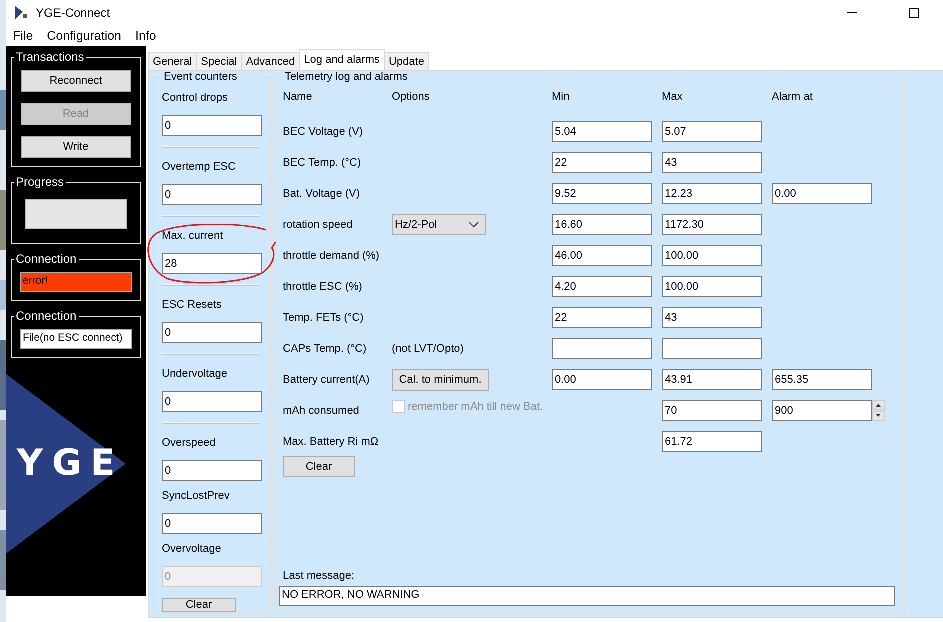 The image size is (943, 622). Describe the element at coordinates (602, 255) in the screenshot. I see `value-field: 46.00` at that location.